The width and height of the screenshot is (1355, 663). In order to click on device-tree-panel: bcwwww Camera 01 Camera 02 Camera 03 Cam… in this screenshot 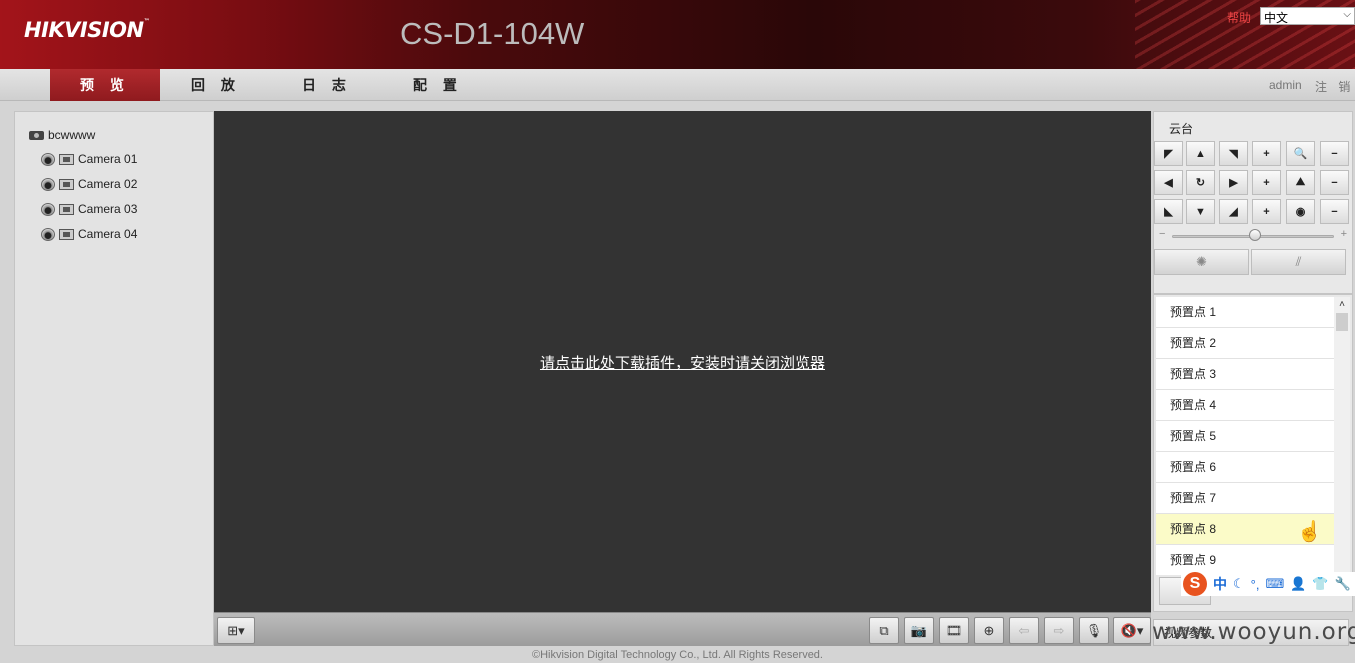, I will do `click(114, 378)`.